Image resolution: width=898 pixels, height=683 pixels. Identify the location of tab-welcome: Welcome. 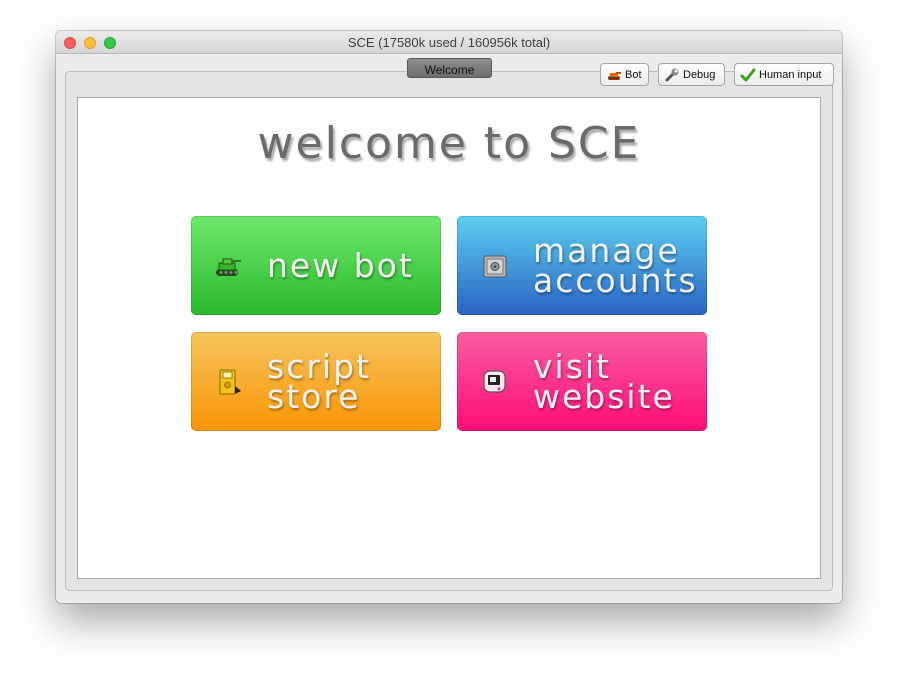
(449, 68).